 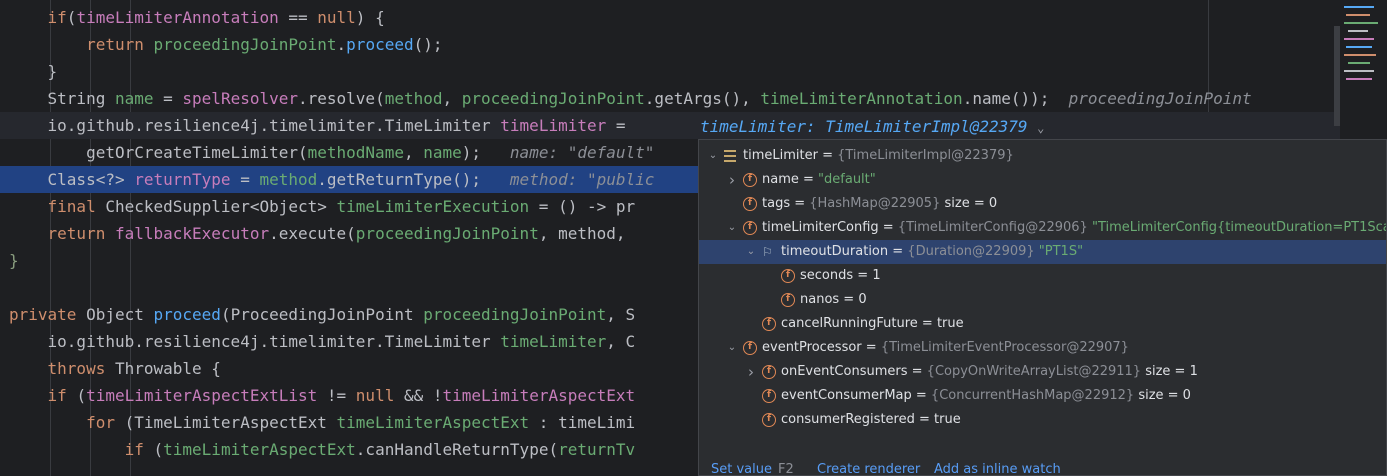 What do you see at coordinates (167, 368) in the screenshot?
I see `code-token: Throwable {` at bounding box center [167, 368].